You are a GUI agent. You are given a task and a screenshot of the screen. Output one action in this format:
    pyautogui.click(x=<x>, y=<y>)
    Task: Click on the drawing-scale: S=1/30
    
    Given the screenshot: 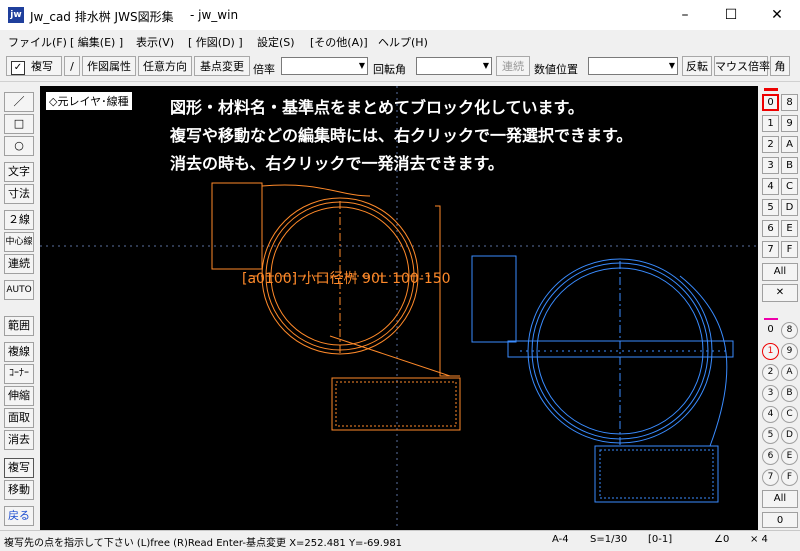 What is the action you would take?
    pyautogui.click(x=608, y=539)
    